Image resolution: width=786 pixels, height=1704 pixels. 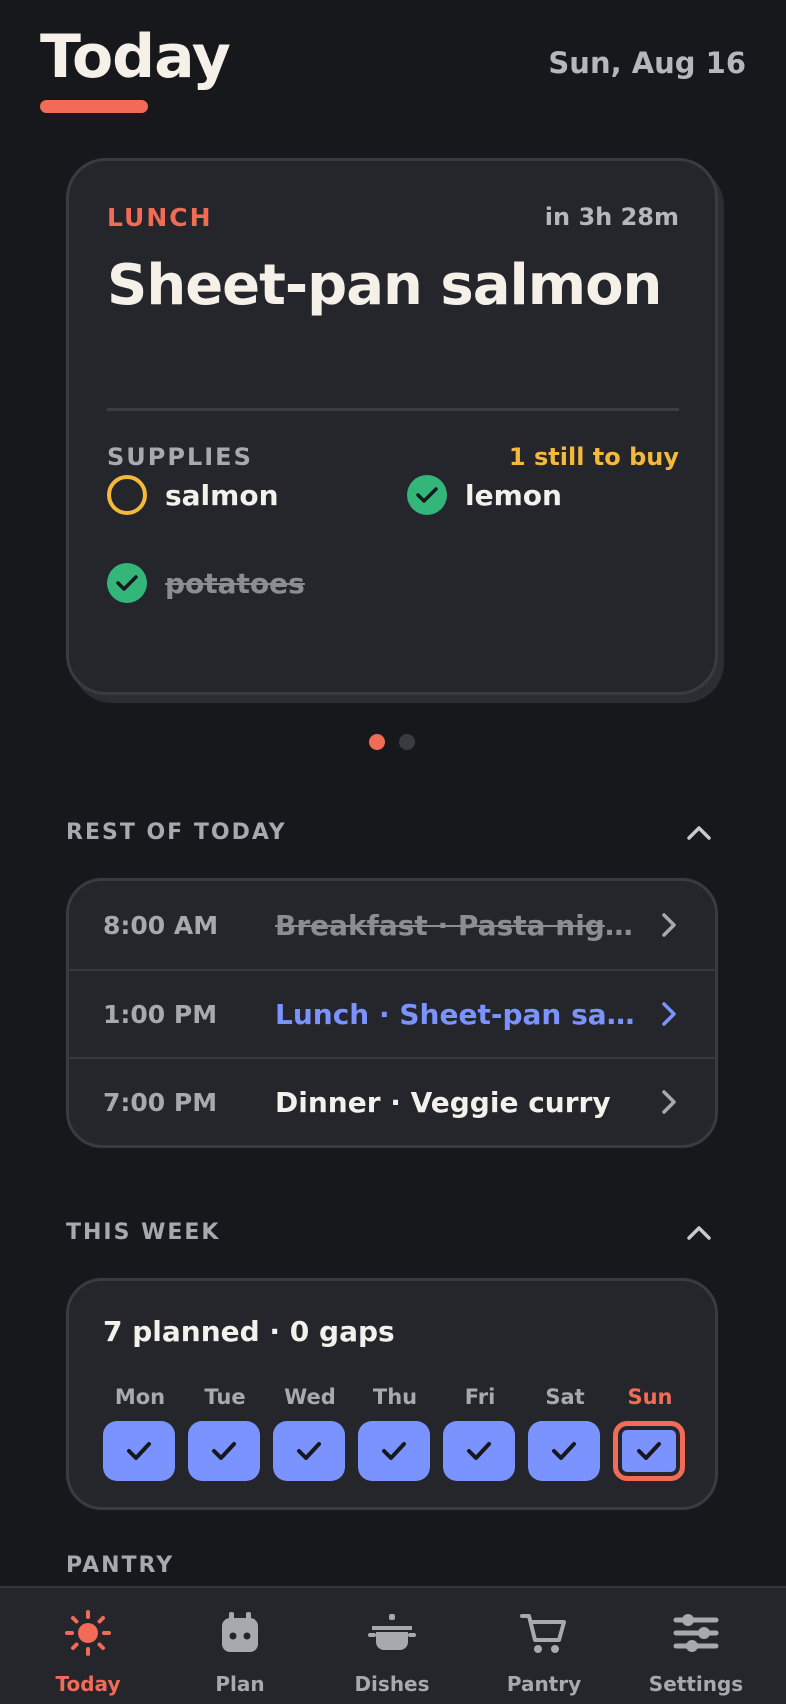 What do you see at coordinates (222, 495) in the screenshot?
I see `supply-label: salmon` at bounding box center [222, 495].